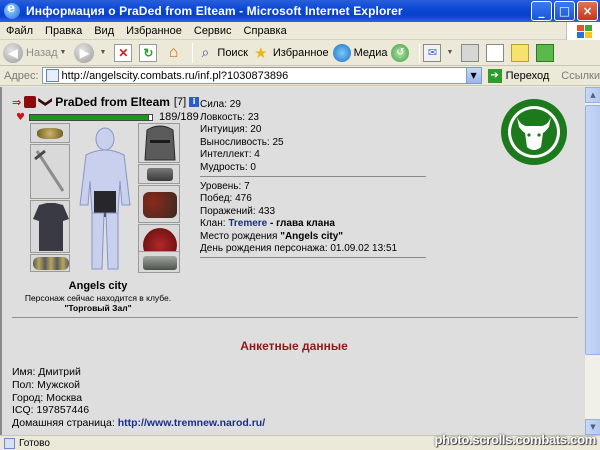  I want to click on media-button: Медиа, so click(359, 53).